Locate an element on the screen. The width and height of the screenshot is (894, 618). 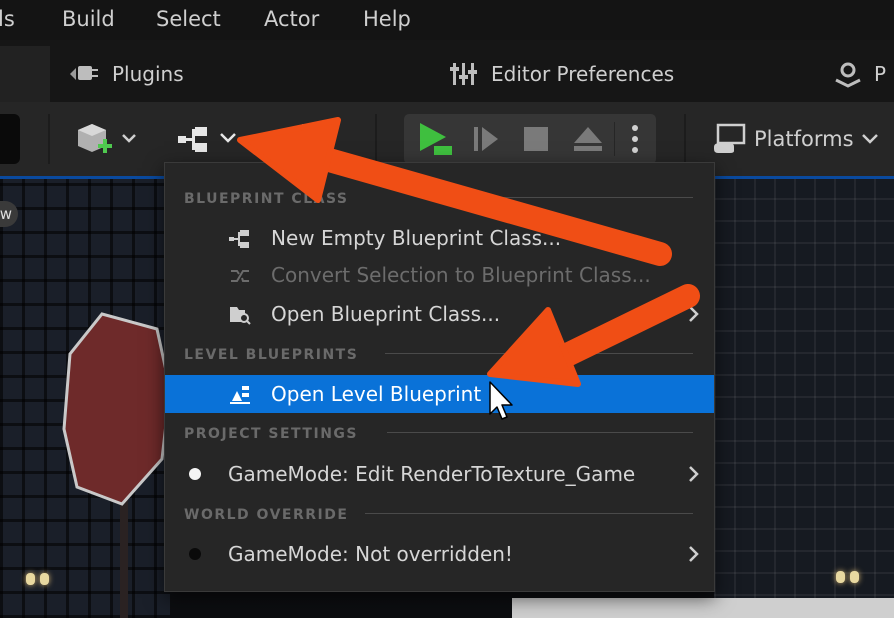
tab-plugins-label: Plugins is located at coordinates (148, 74).